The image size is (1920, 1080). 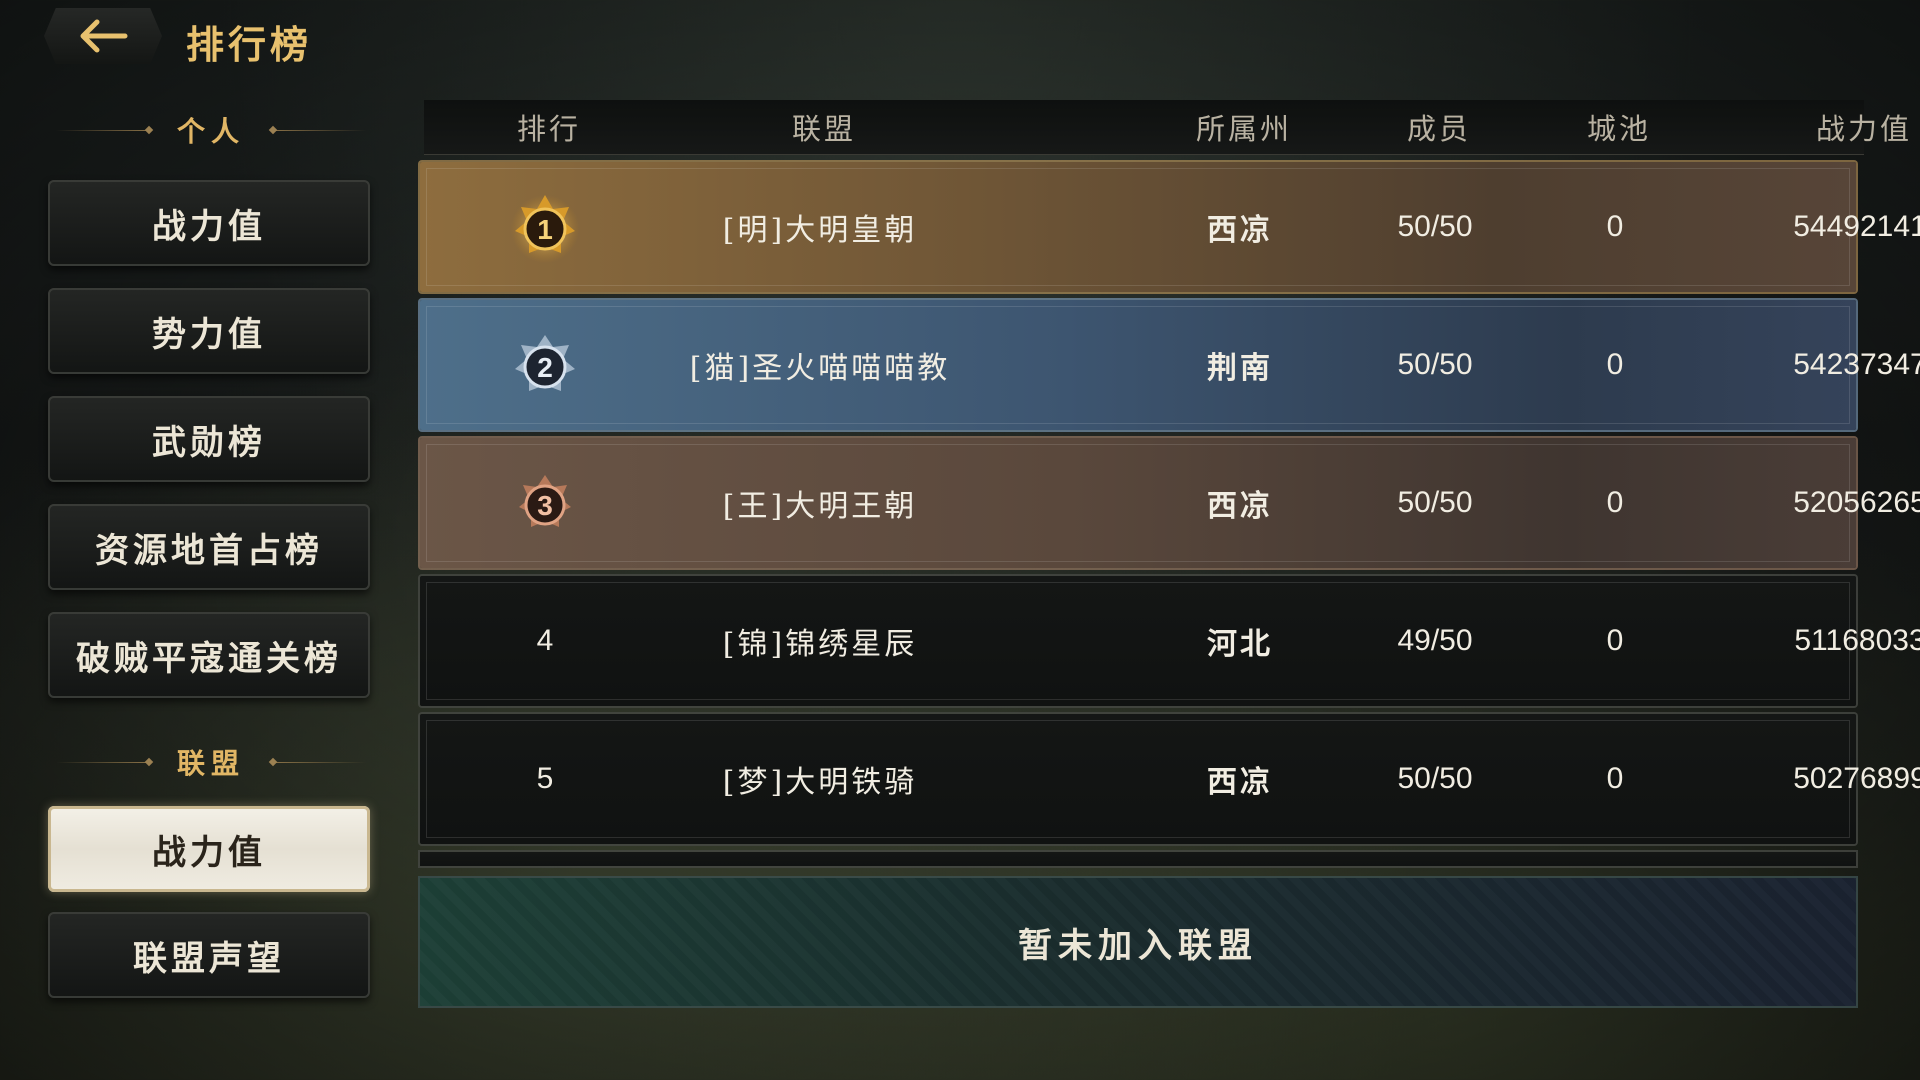 I want to click on section-label-text: 个人, so click(x=210, y=131).